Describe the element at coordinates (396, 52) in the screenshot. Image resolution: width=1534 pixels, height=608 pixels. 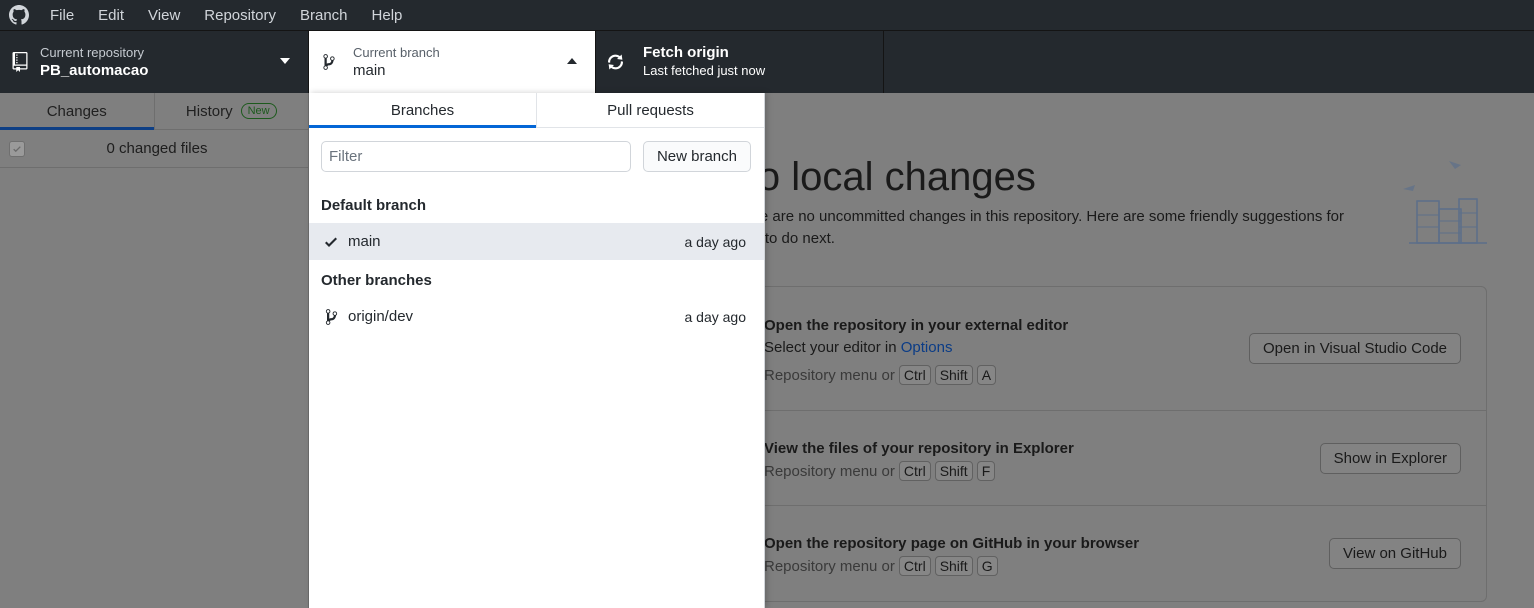
I see `current-branch-label: Current branch` at that location.